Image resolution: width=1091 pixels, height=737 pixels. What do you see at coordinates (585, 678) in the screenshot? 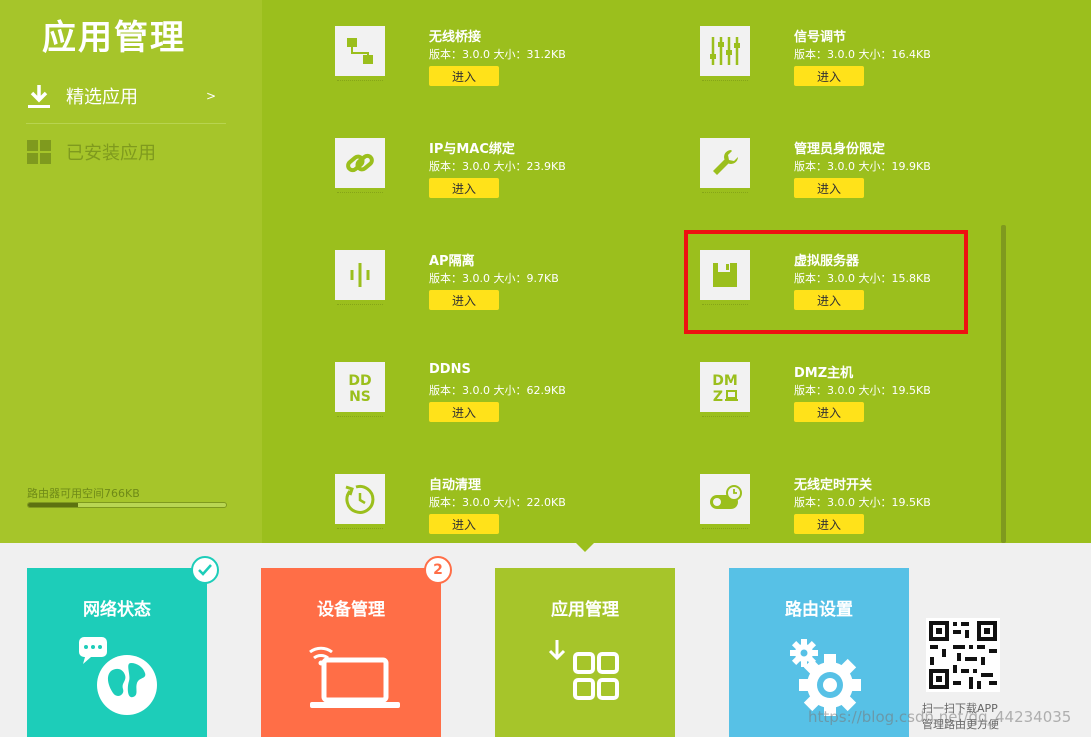
I see `apps-grid-icon` at bounding box center [585, 678].